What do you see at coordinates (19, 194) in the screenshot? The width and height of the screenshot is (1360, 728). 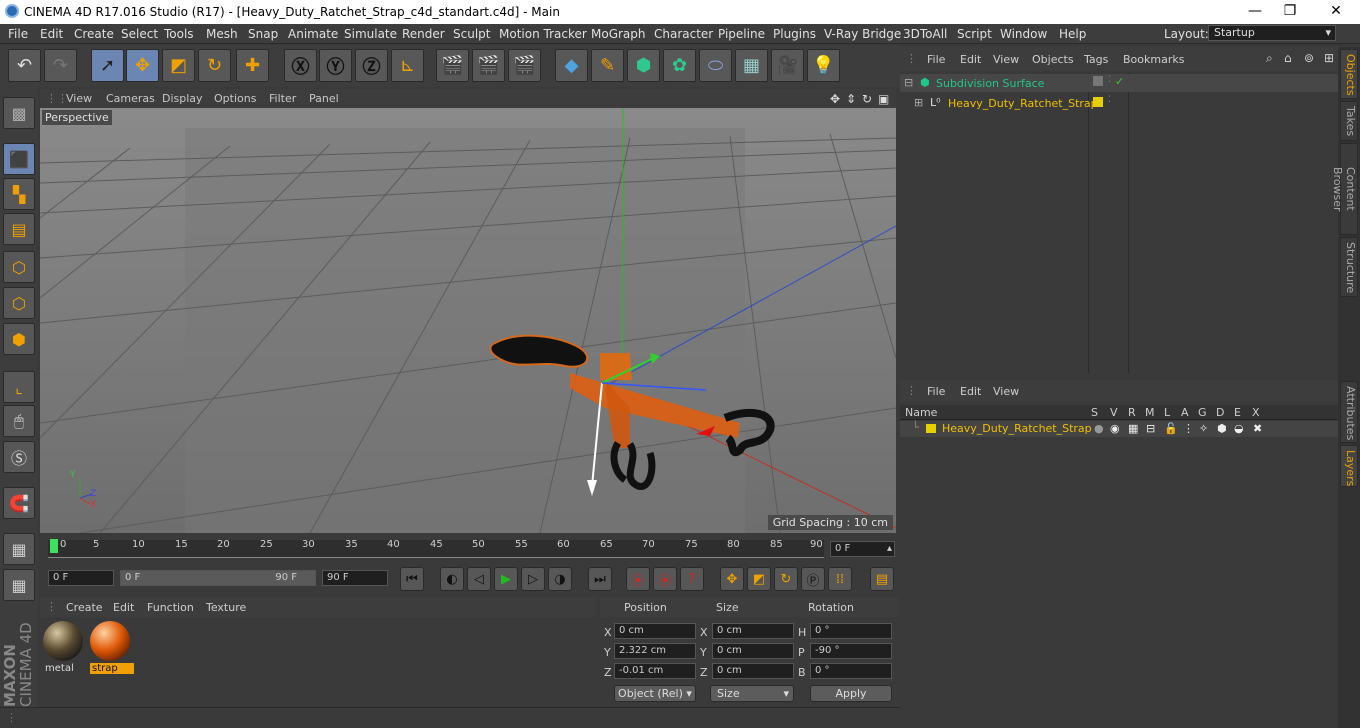 I see `texture-mode-button: ▚` at bounding box center [19, 194].